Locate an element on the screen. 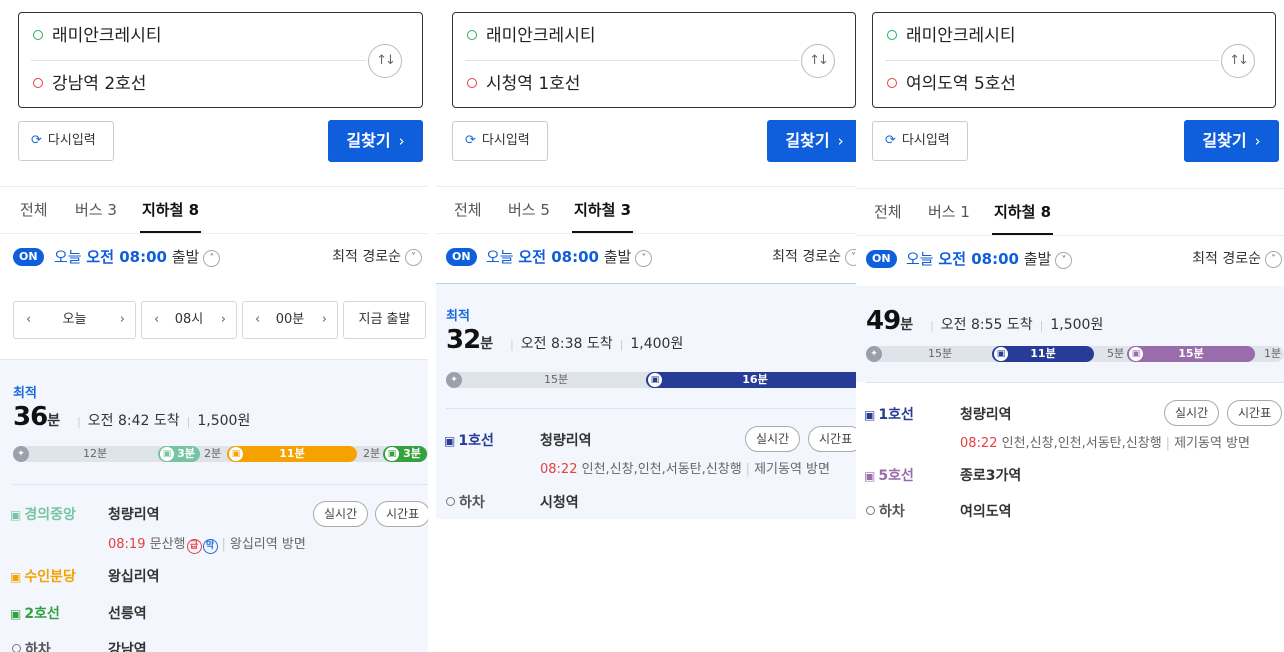 This screenshot has width=1284, height=652. leg-station: 선릉역 is located at coordinates (127, 614).